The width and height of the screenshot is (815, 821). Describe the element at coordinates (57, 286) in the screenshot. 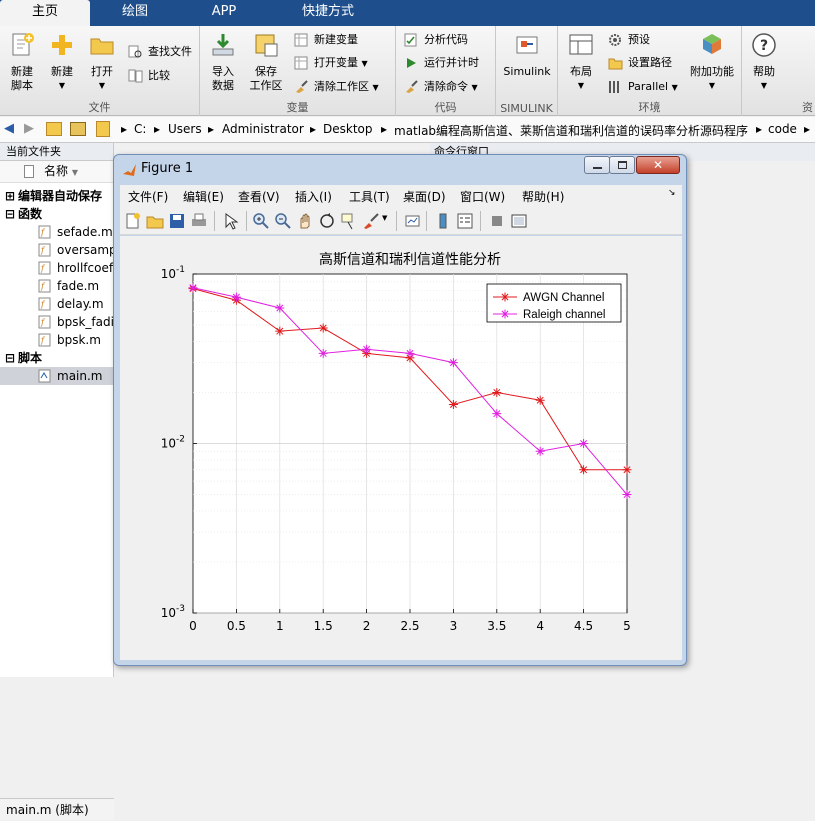

I see `list-item: f fade.m` at that location.